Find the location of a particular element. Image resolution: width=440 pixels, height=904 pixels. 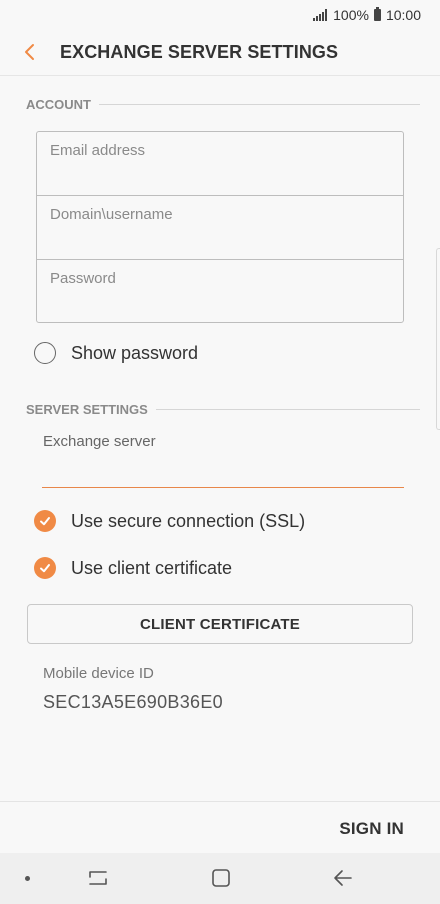

recent-apps-icon is located at coordinates (98, 878).